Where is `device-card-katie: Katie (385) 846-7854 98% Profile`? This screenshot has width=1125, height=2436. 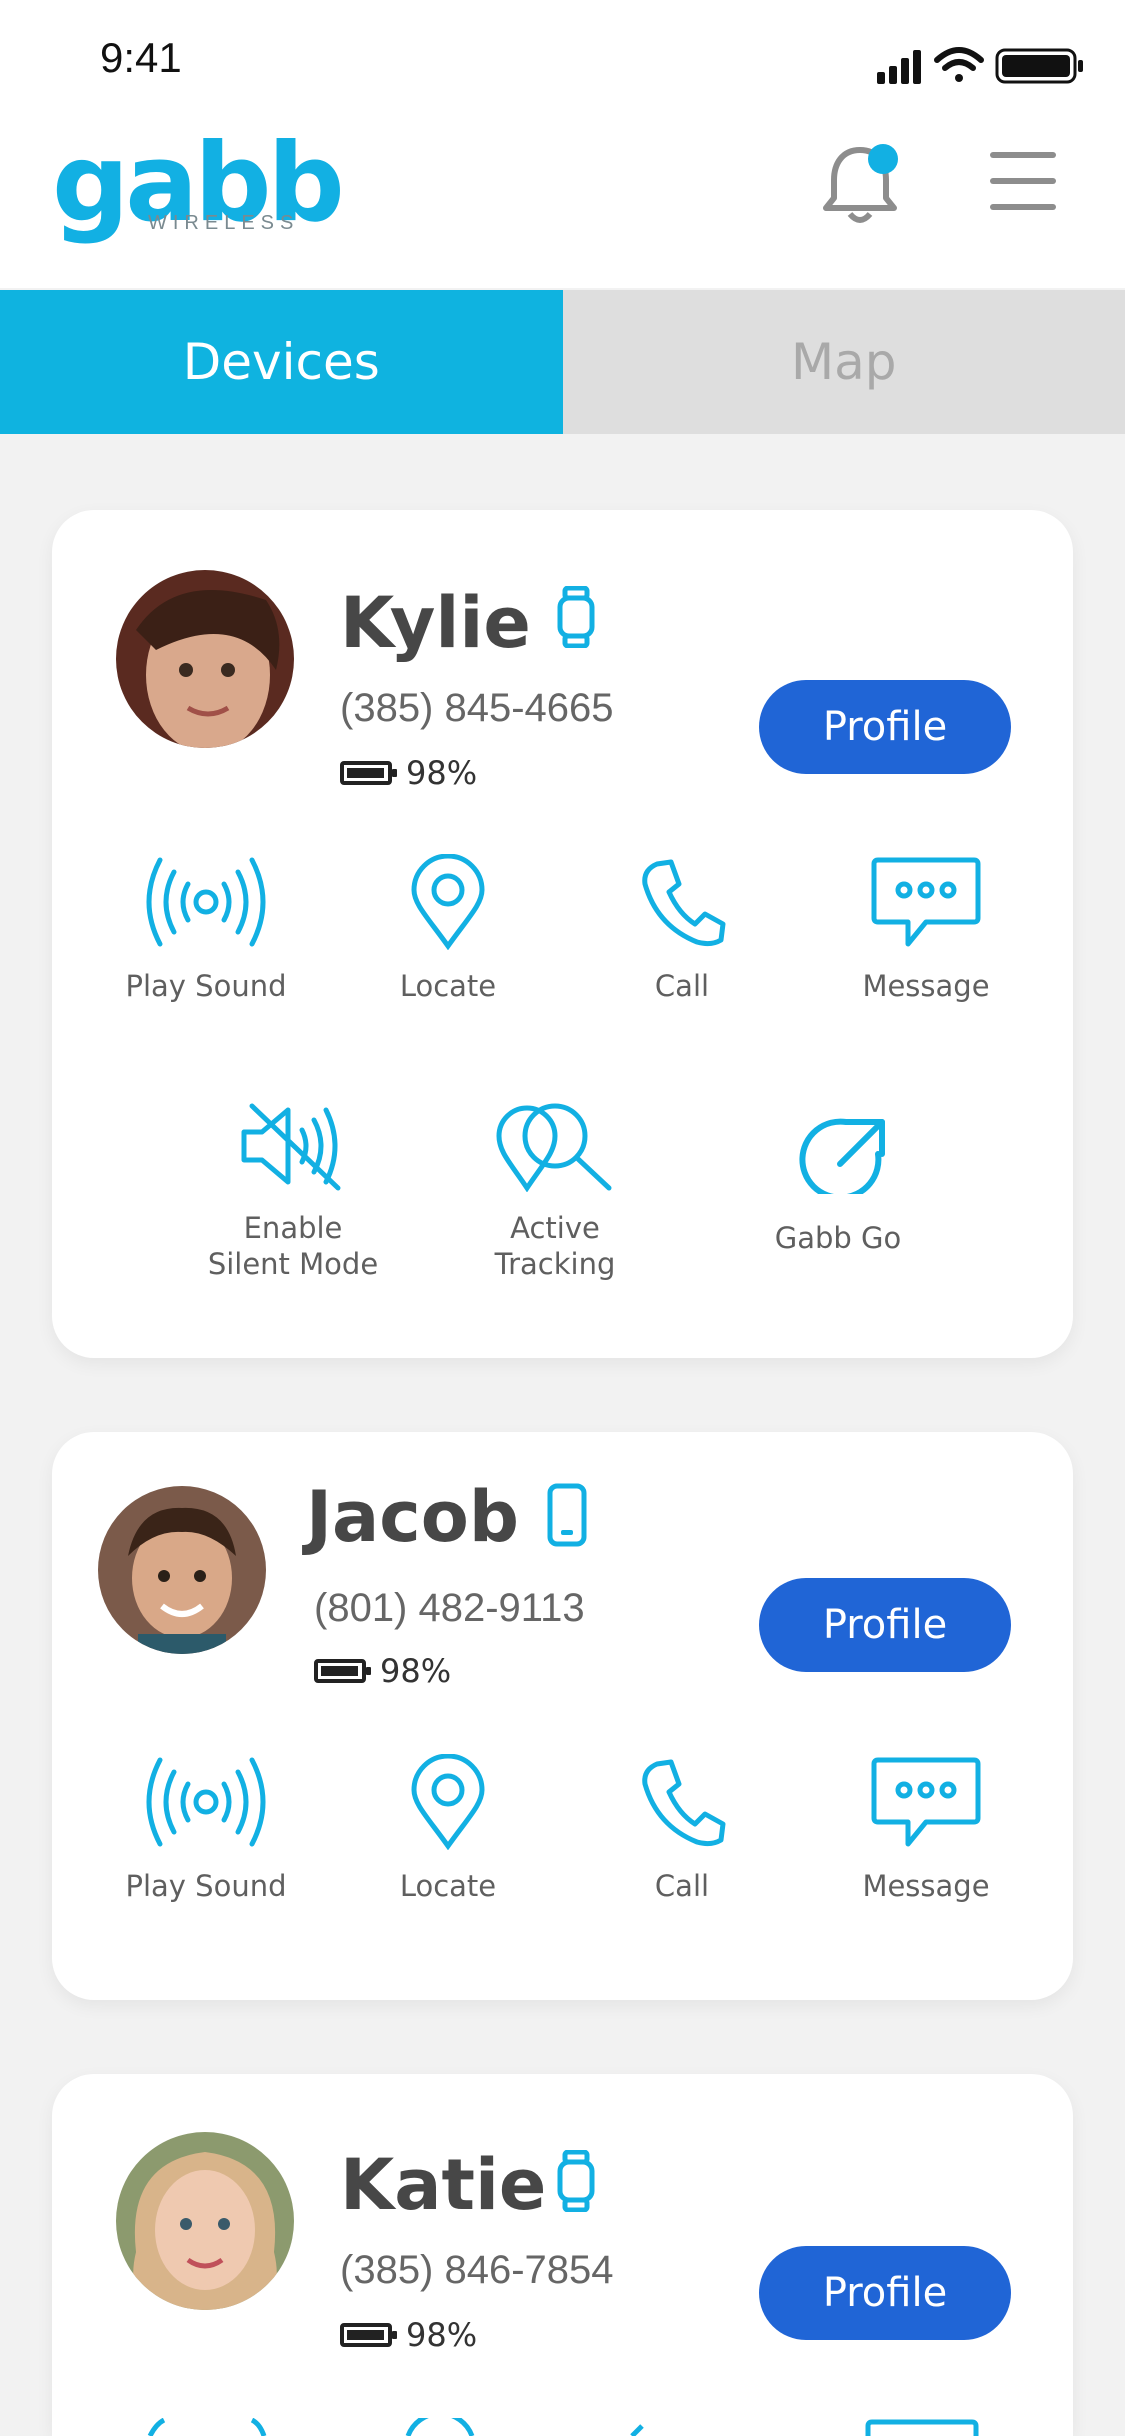
device-card-katie: Katie (385) 846-7854 98% Profile is located at coordinates (562, 2255).